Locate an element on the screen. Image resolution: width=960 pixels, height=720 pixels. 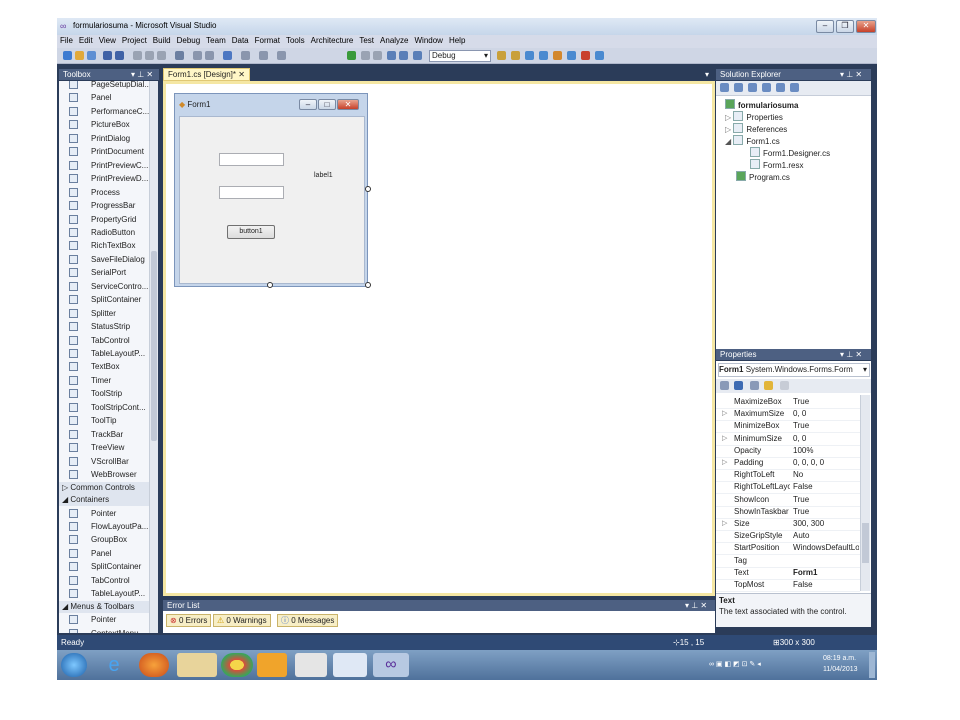
property-row-righttoleftlayo: RightToLeftLayo False is located at coordinates (788, 488).